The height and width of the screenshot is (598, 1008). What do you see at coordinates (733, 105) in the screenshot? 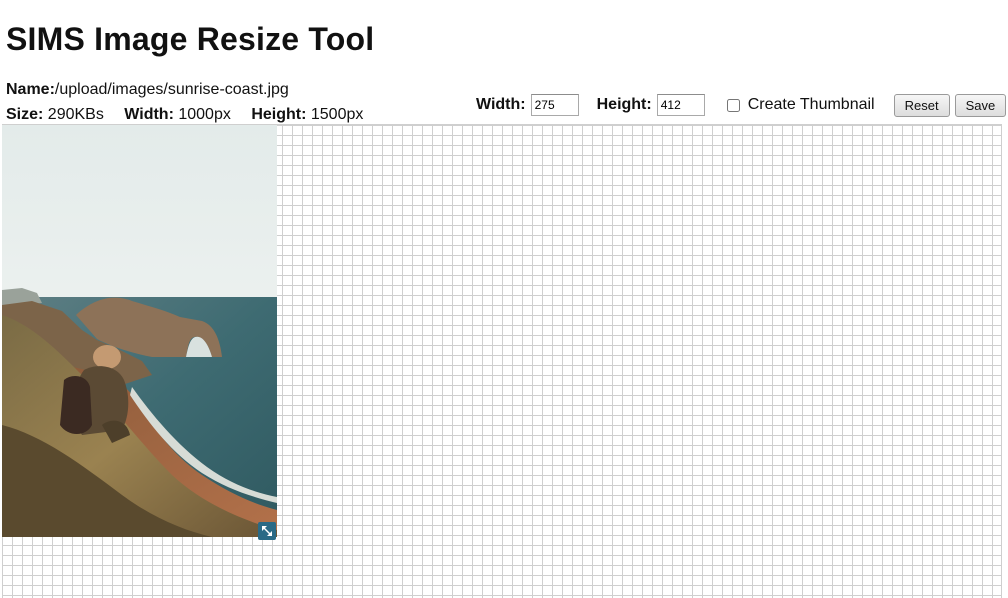
I see `create-thumbnail-checkbox` at bounding box center [733, 105].